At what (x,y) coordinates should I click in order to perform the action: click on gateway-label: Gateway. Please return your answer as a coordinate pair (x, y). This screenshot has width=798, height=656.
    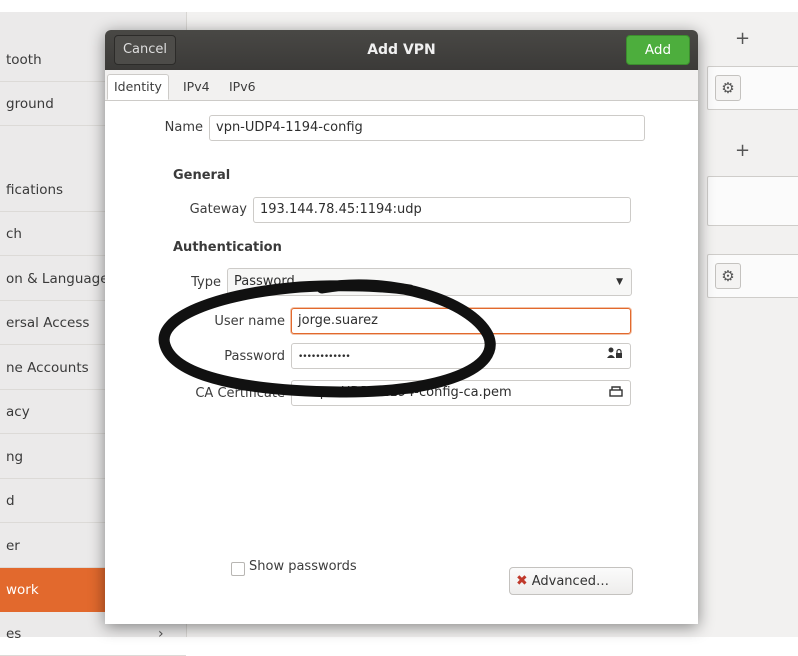
    Looking at the image, I should click on (218, 209).